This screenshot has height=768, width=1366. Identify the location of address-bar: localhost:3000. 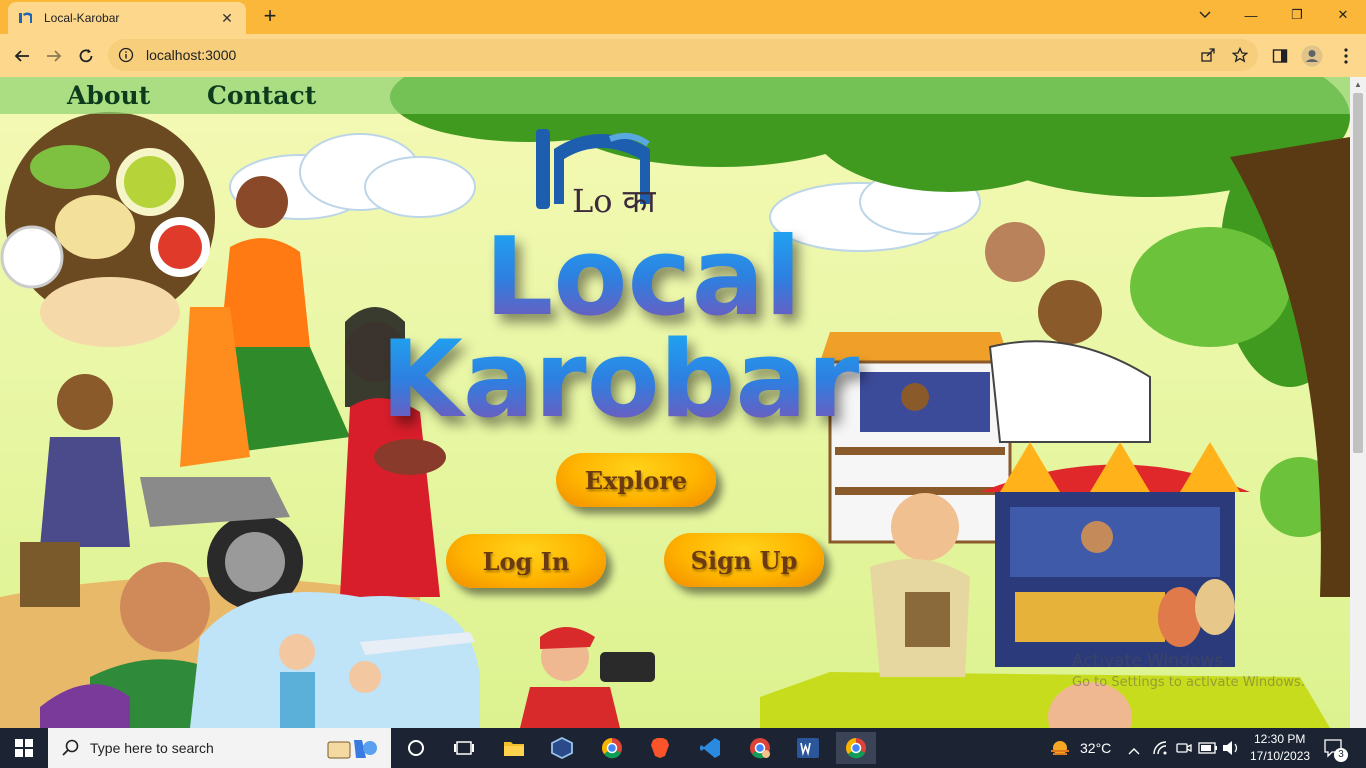
(683, 55).